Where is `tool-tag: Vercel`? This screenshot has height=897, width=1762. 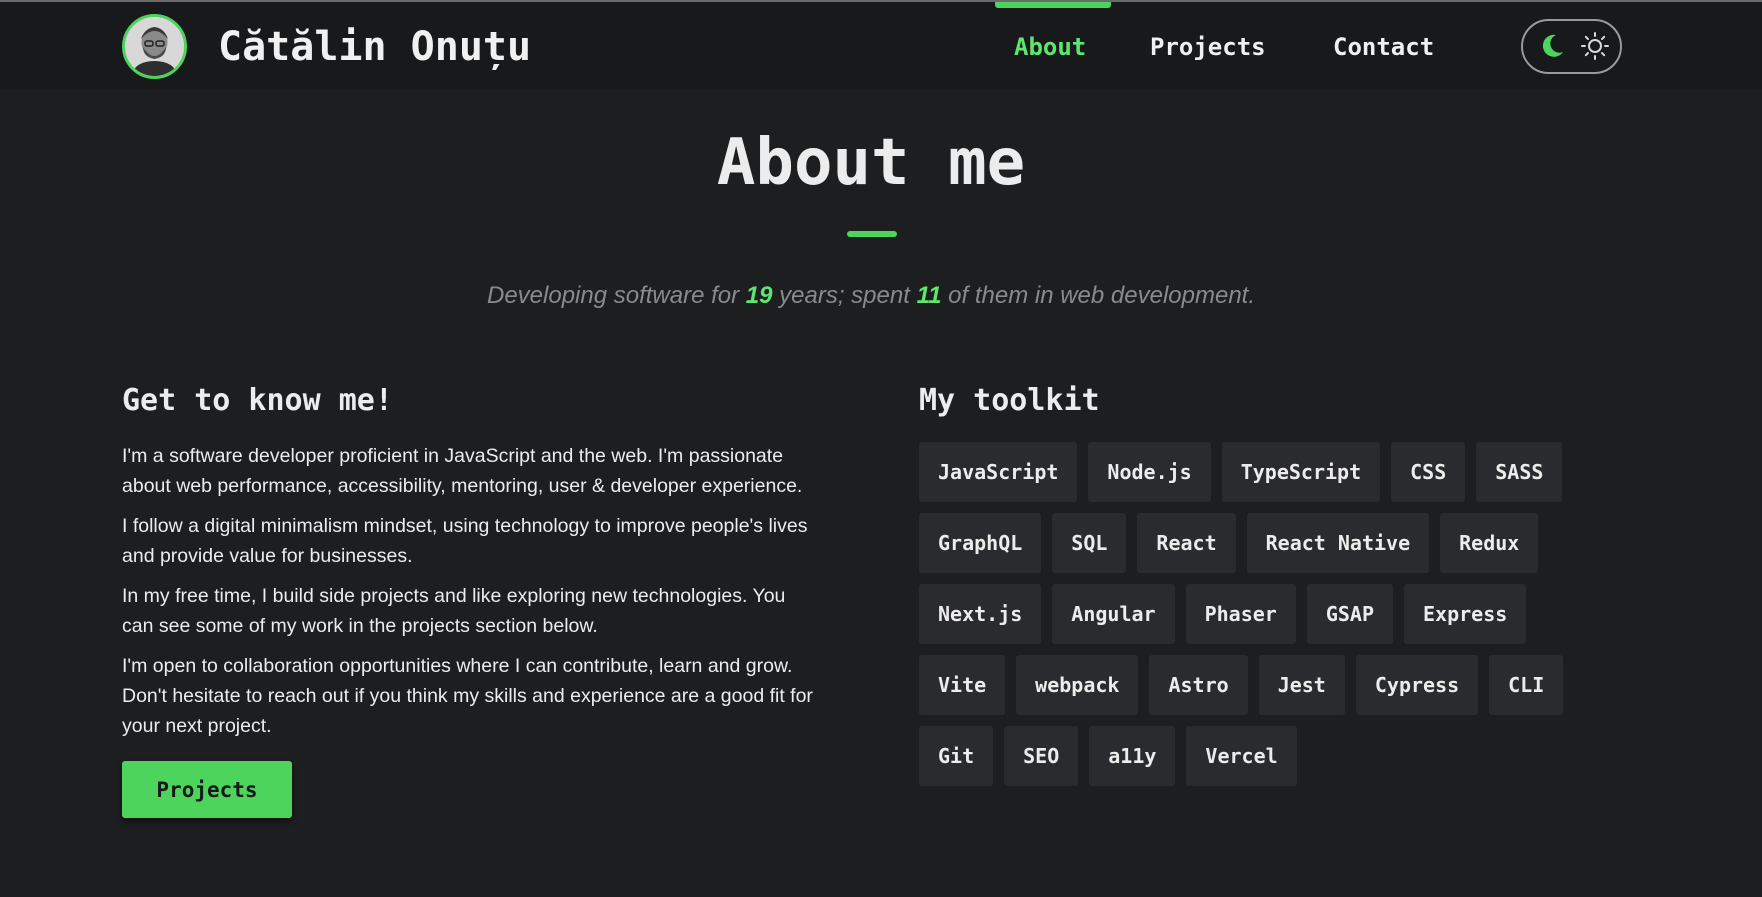 tool-tag: Vercel is located at coordinates (1241, 756).